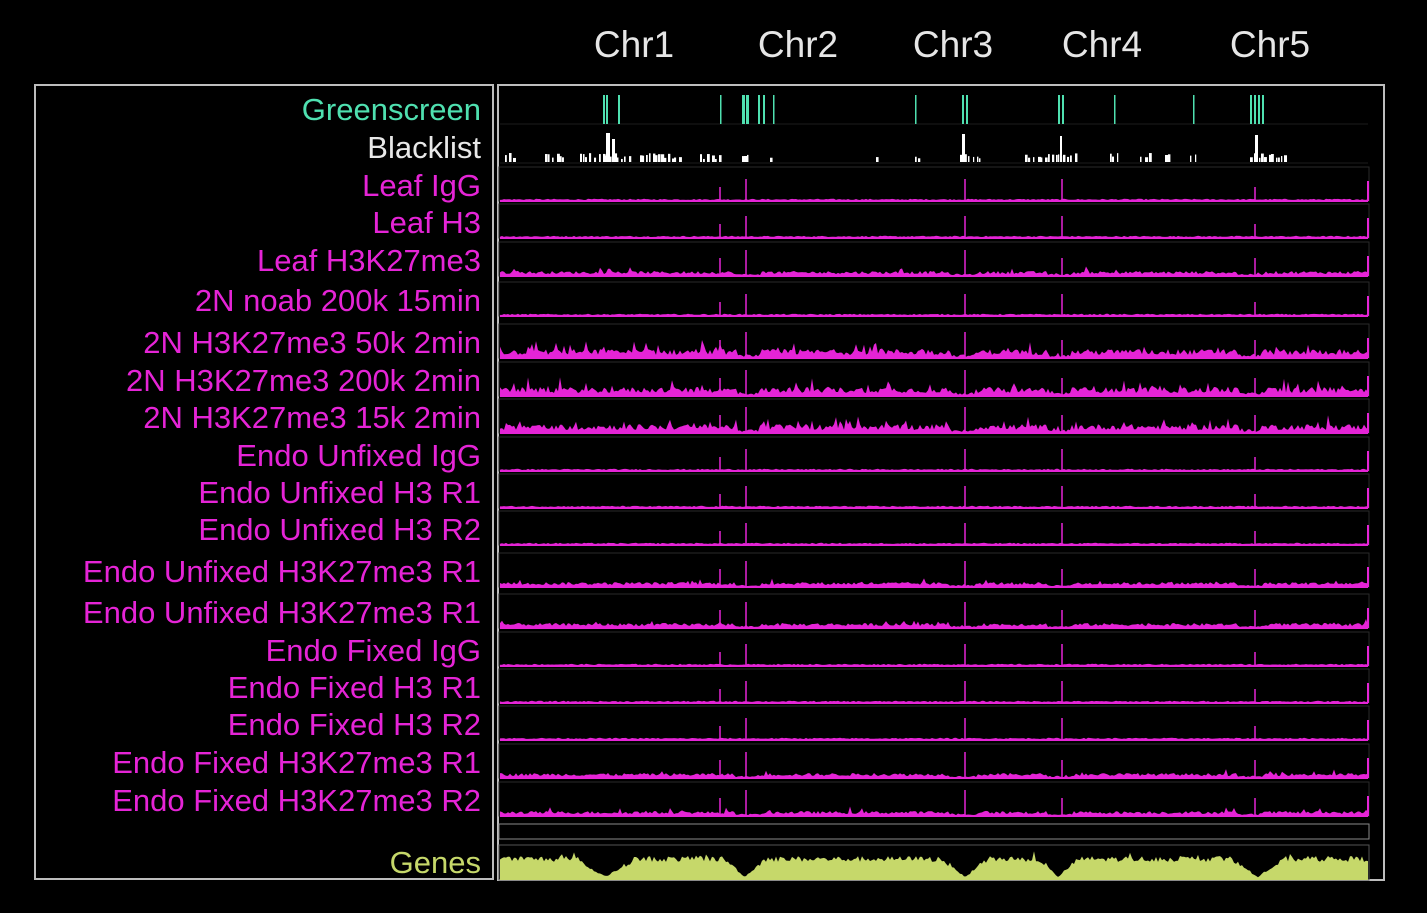 Image resolution: width=1427 pixels, height=913 pixels. I want to click on greenscreen-track, so click(934, 110).